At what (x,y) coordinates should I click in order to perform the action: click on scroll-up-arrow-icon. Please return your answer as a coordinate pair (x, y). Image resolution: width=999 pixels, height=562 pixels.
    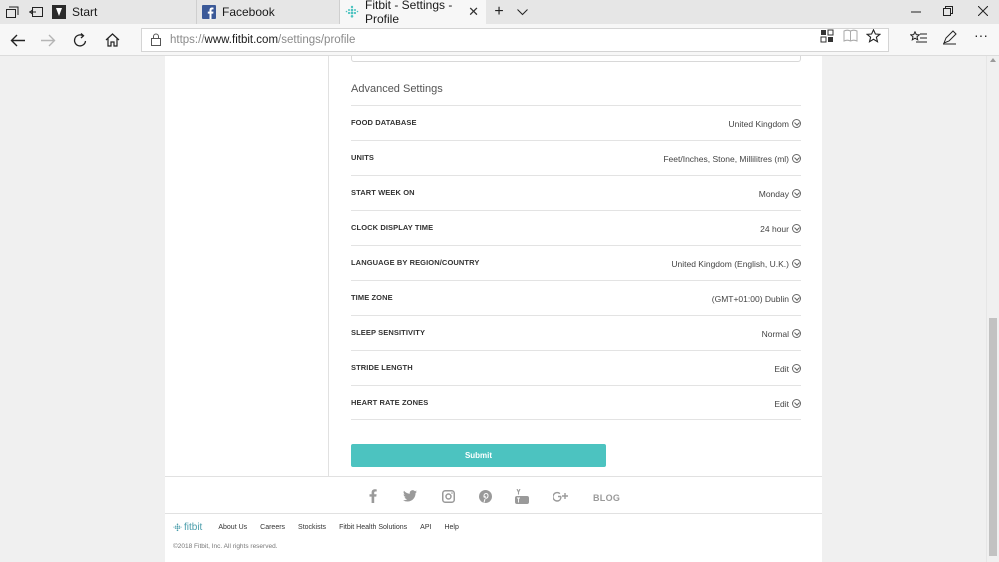
    Looking at the image, I should click on (993, 60).